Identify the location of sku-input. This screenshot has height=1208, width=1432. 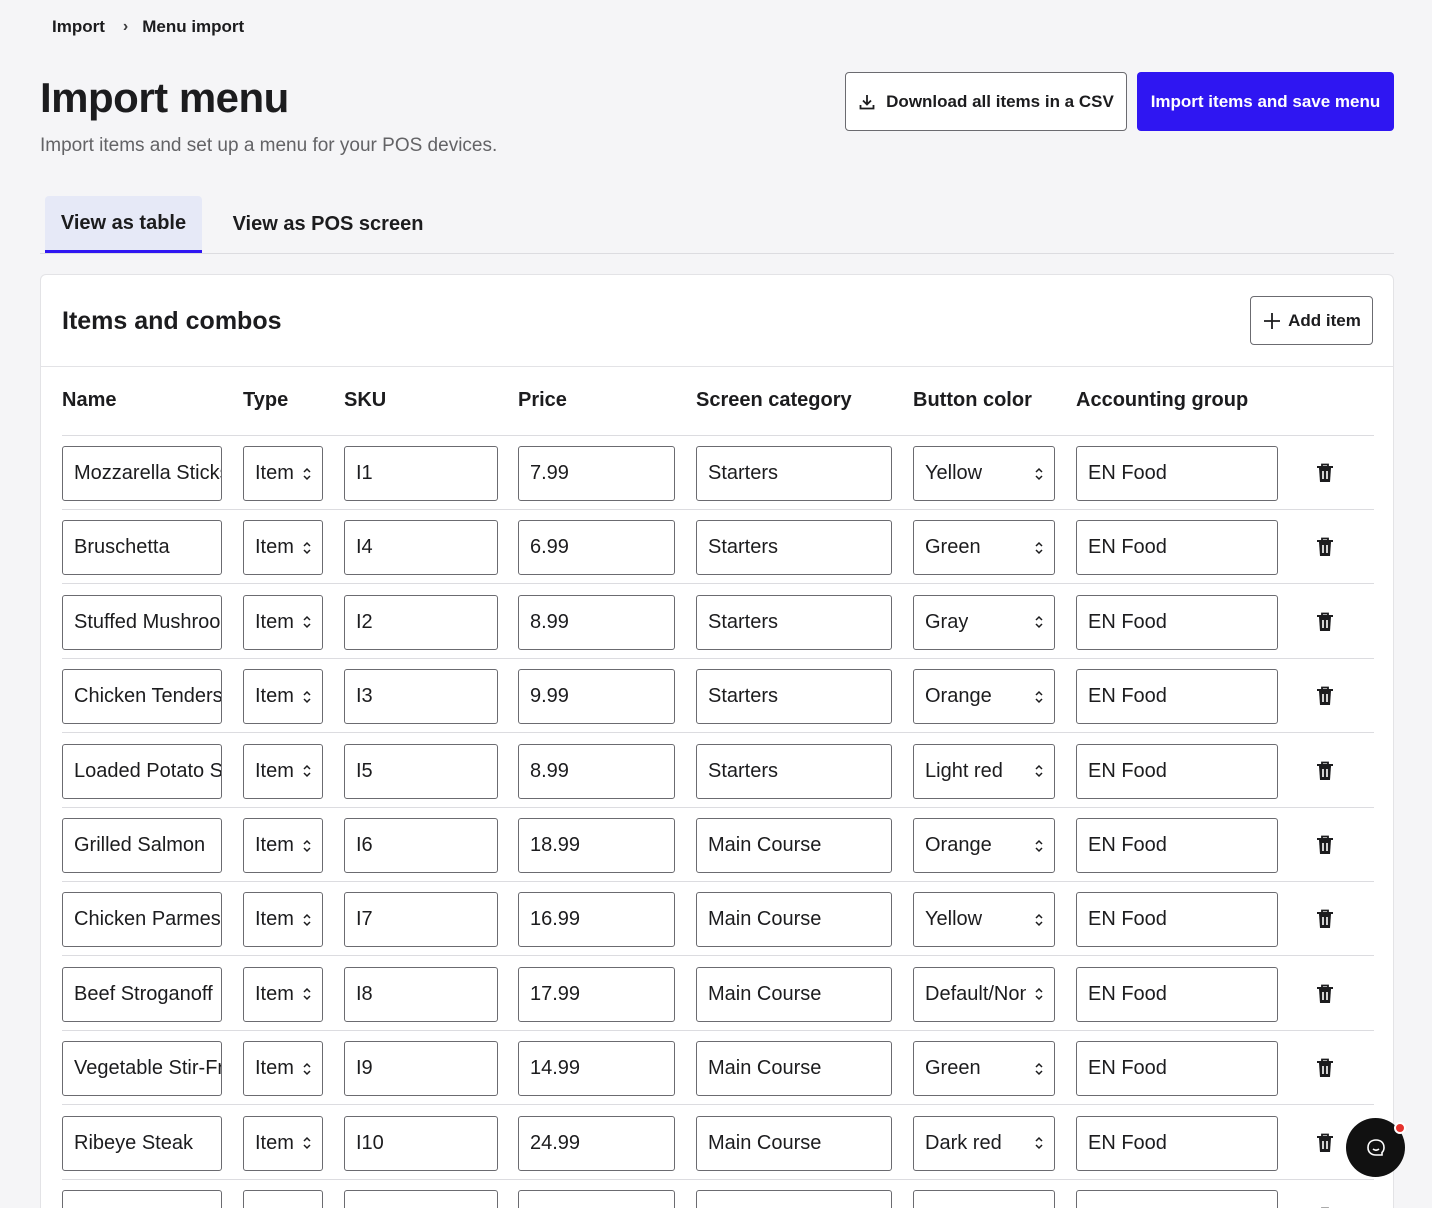
(421, 1199).